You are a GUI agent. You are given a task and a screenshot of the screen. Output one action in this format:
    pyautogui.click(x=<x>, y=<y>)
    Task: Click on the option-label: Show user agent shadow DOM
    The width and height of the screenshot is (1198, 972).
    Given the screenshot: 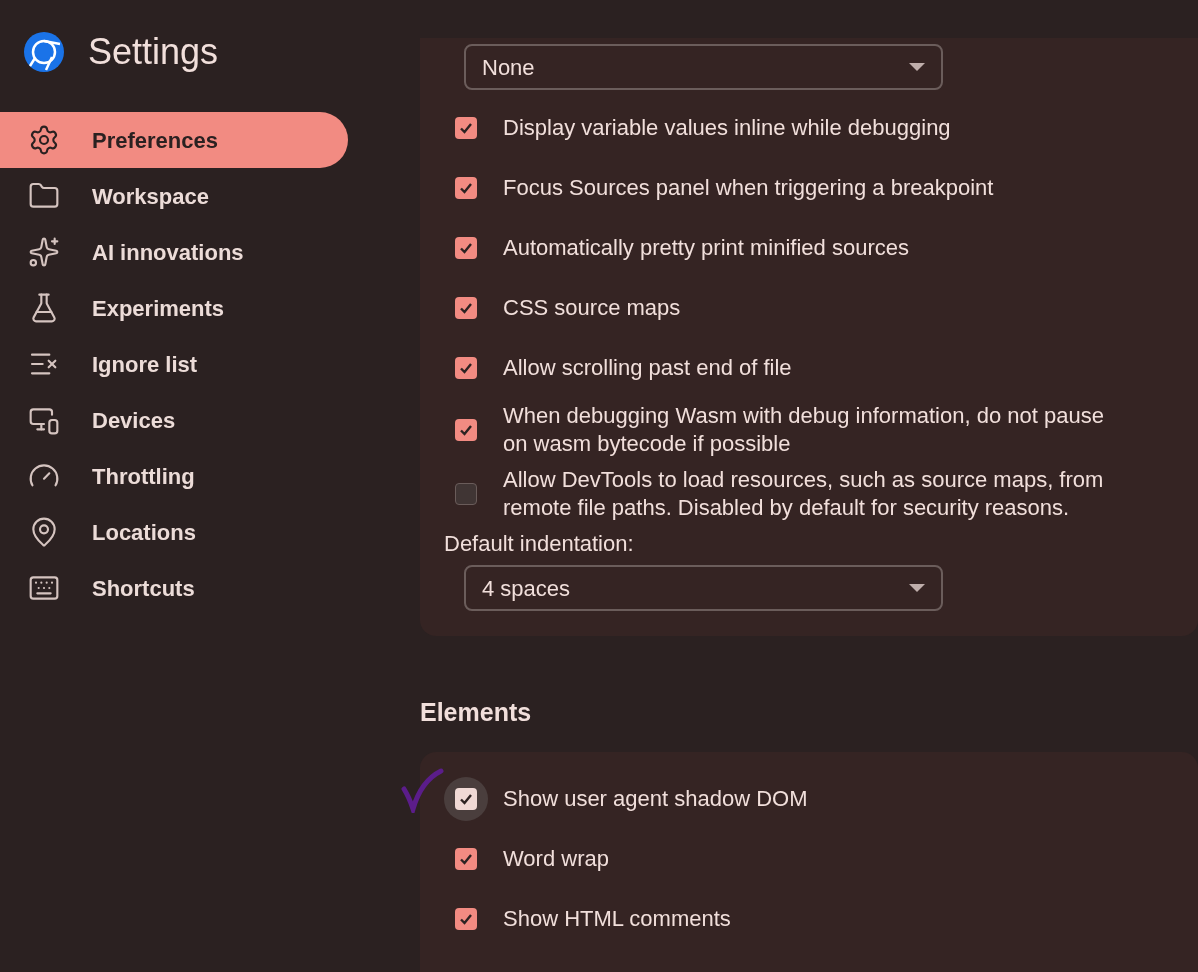 What is the action you would take?
    pyautogui.click(x=655, y=798)
    